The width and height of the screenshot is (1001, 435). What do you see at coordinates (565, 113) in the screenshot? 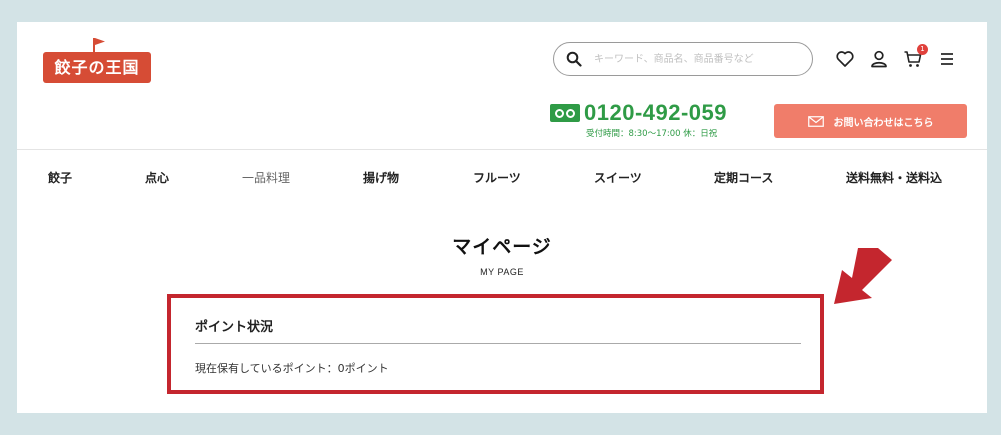
I see `freedial-icon` at bounding box center [565, 113].